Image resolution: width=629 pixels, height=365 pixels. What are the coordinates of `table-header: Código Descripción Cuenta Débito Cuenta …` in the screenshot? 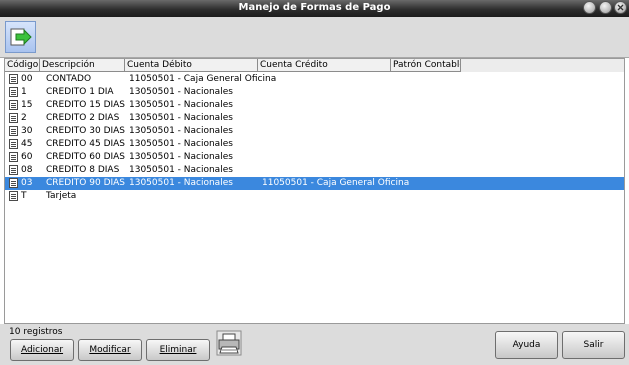 It's located at (314, 65).